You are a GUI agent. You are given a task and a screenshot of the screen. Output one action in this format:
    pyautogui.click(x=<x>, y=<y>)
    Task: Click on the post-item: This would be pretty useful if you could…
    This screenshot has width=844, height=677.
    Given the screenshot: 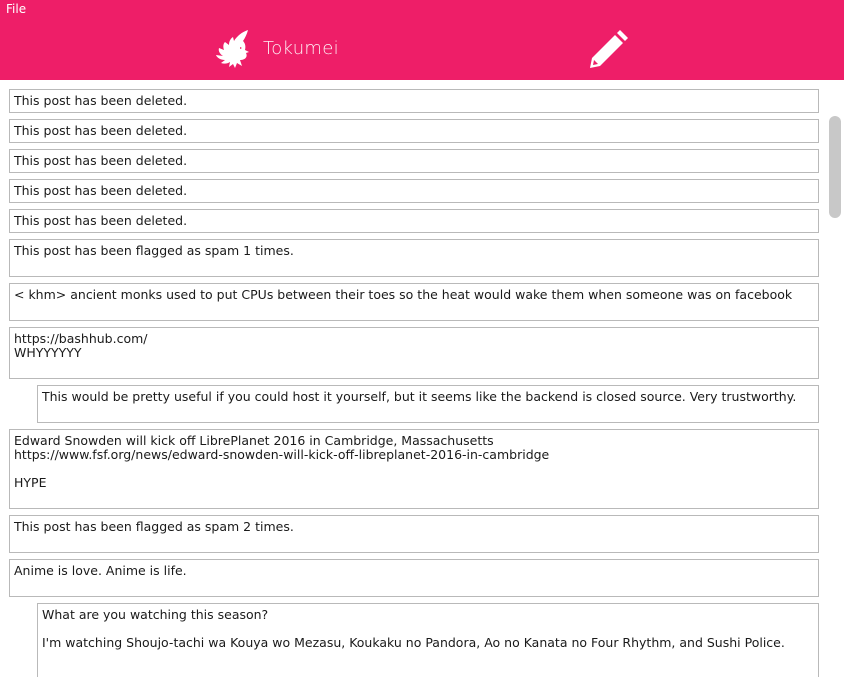 What is the action you would take?
    pyautogui.click(x=428, y=404)
    